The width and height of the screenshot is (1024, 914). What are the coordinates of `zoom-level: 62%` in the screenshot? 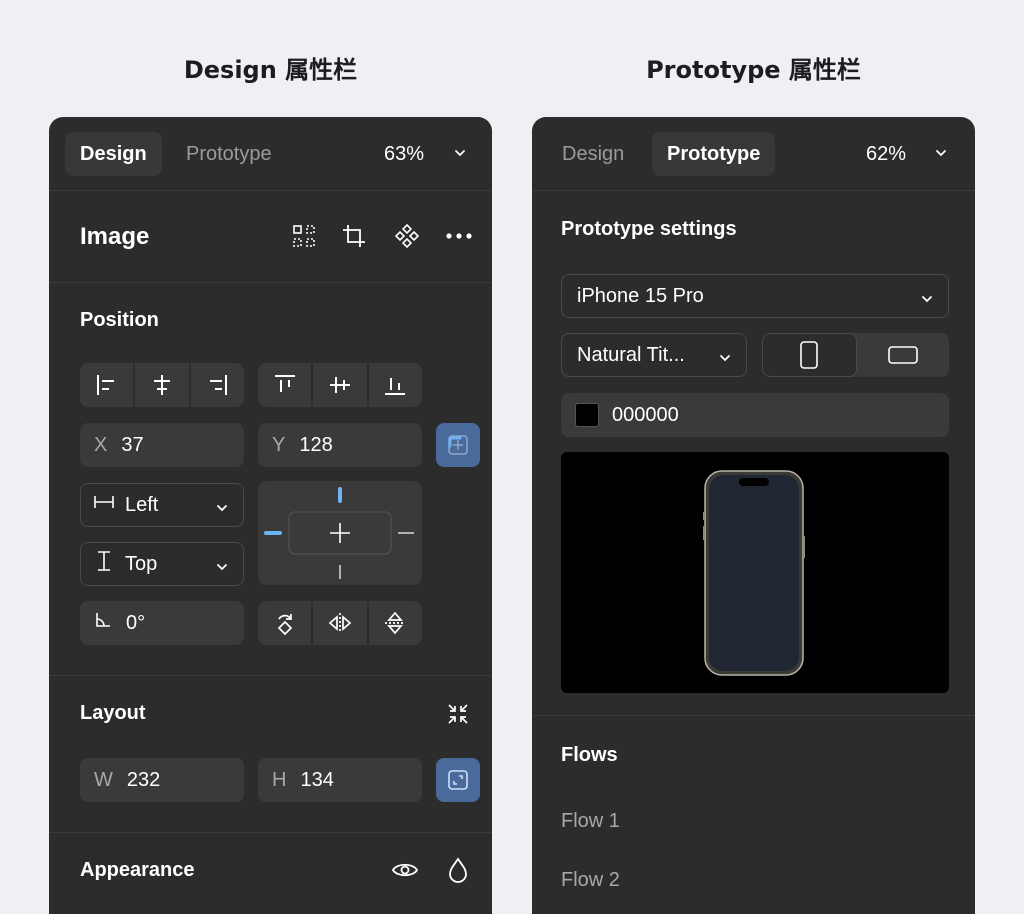 It's located at (886, 154).